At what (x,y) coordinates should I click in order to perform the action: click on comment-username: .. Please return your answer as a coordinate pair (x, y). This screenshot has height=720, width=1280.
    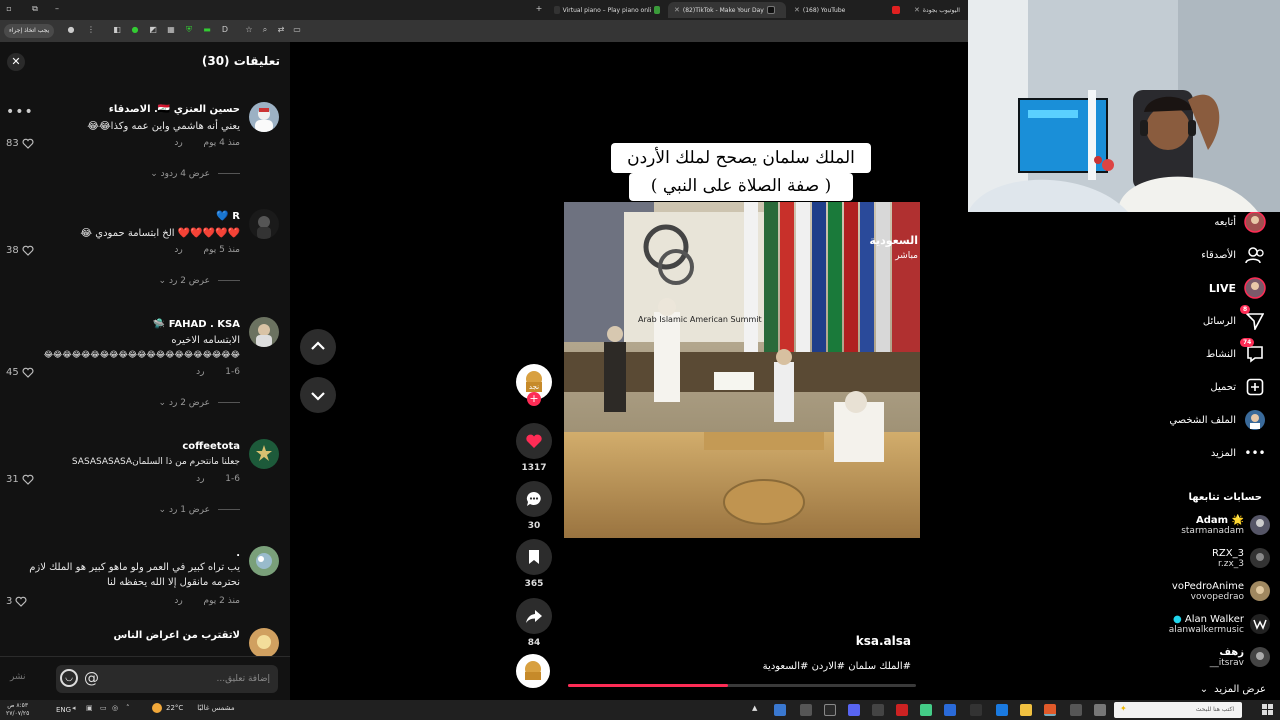
    Looking at the image, I should click on (238, 553).